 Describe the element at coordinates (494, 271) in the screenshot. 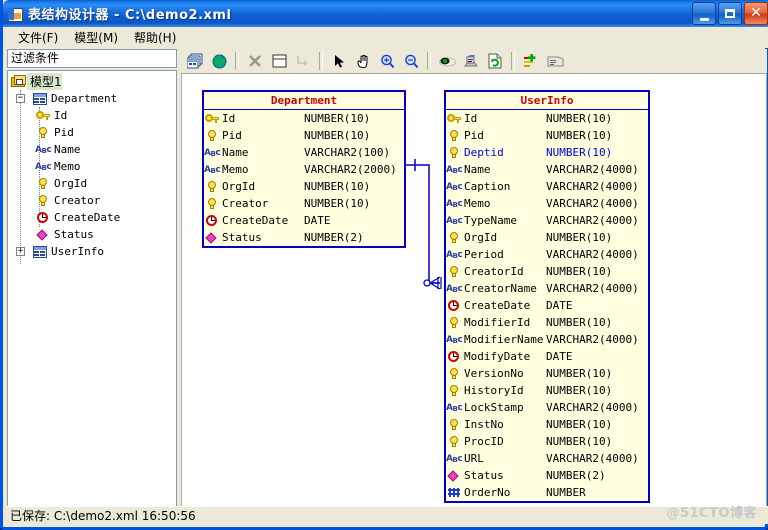

I see `field-name: CreatorId` at that location.